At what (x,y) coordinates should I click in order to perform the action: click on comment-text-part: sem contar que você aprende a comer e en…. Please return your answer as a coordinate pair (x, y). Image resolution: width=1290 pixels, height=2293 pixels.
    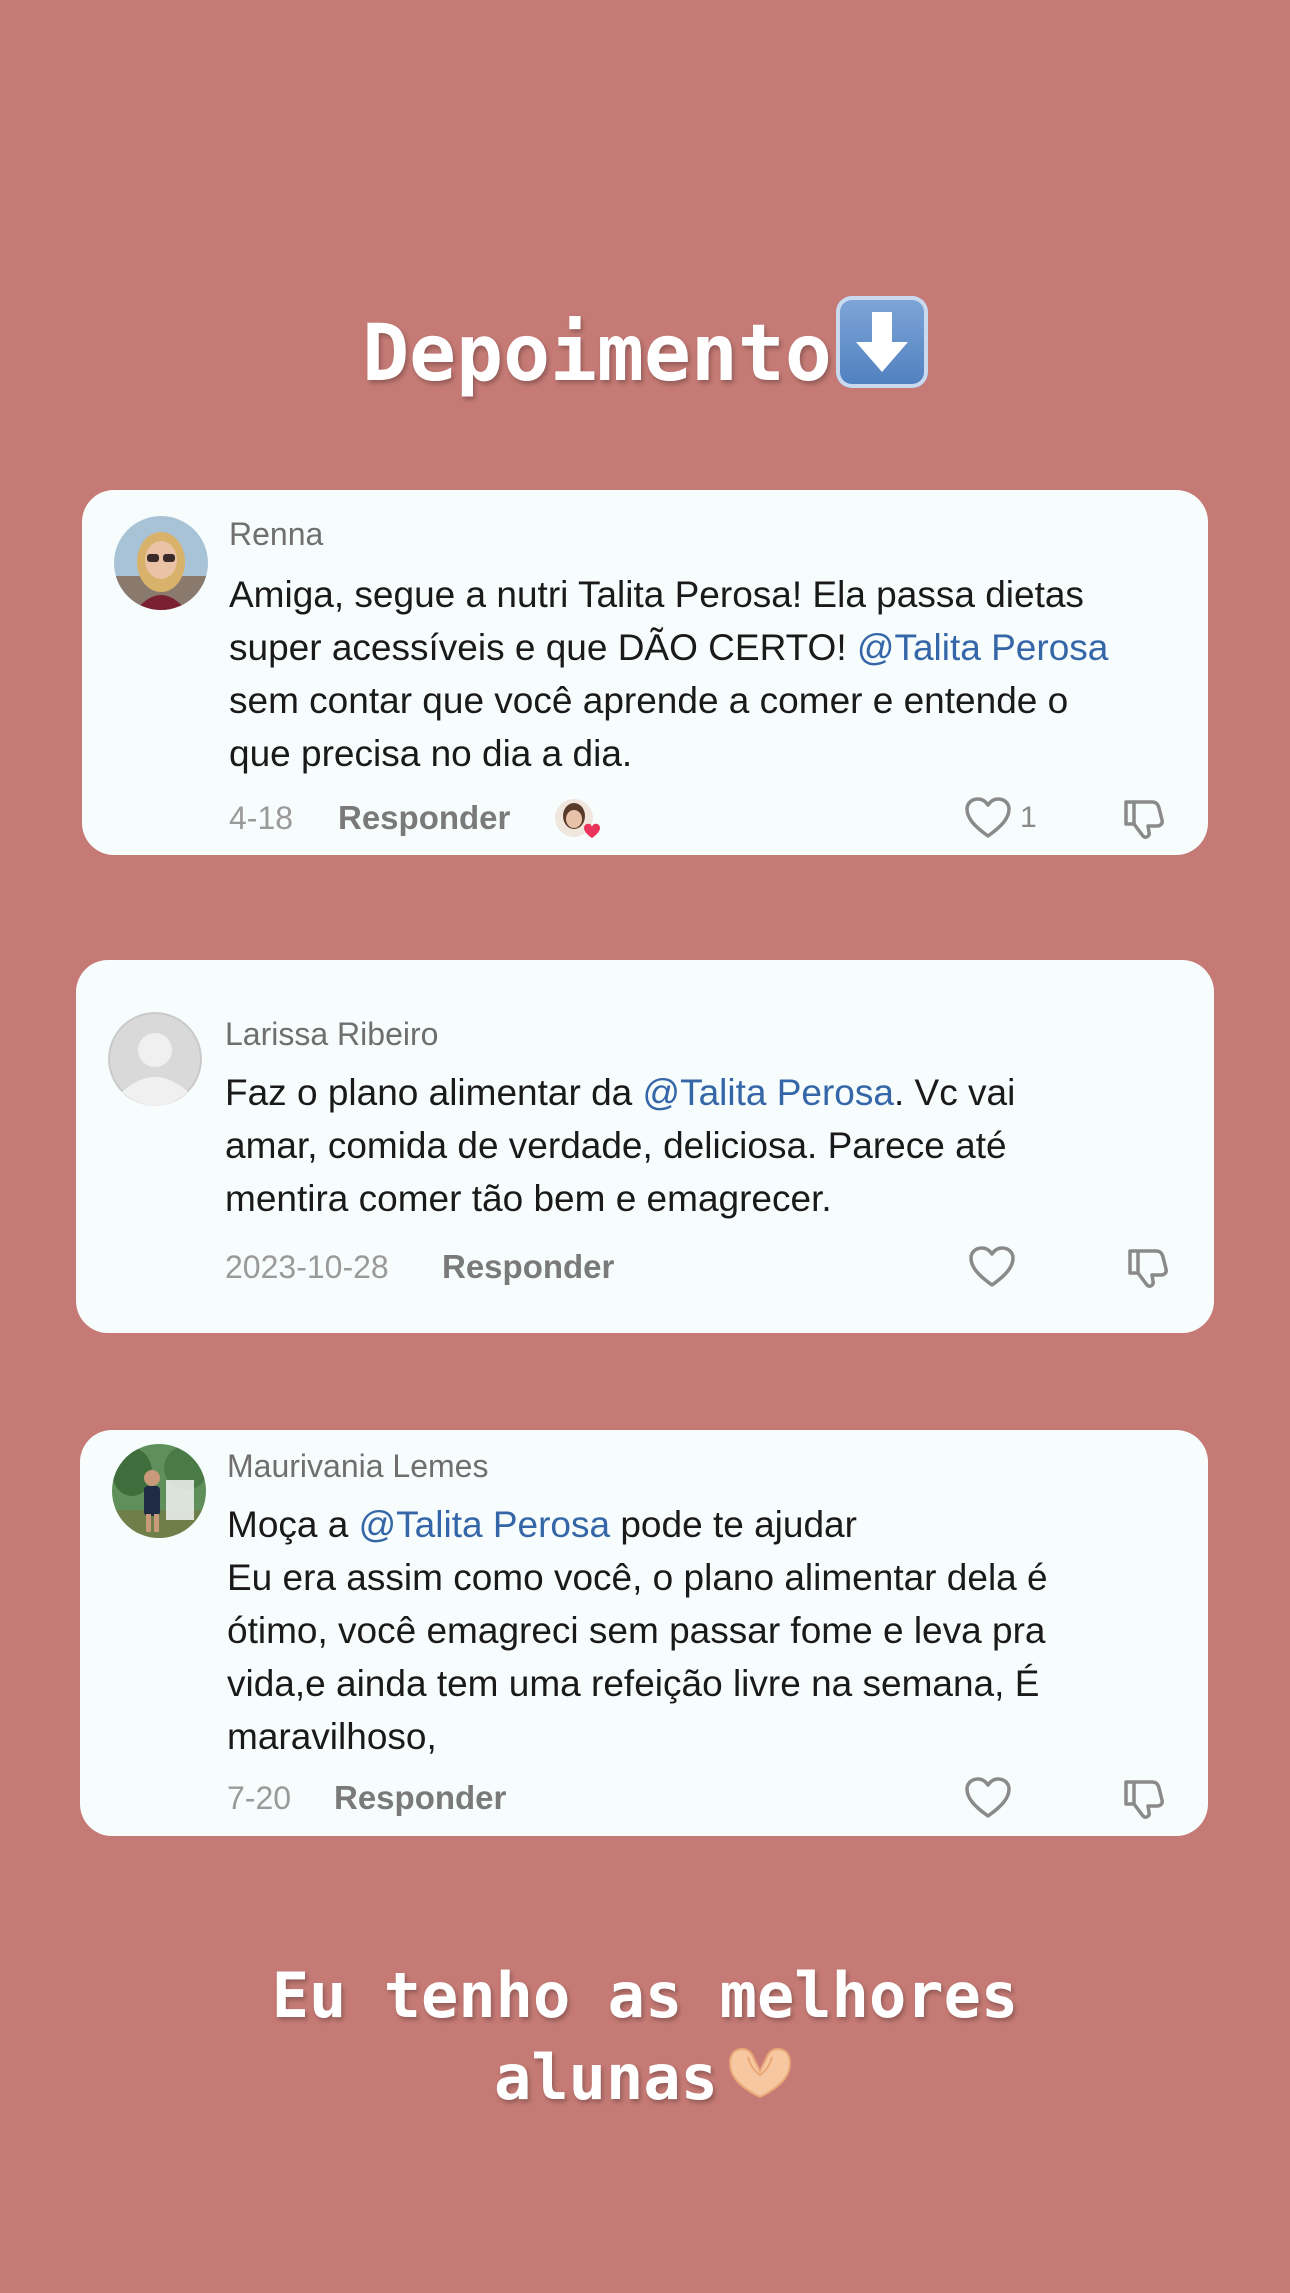
    Looking at the image, I should click on (649, 727).